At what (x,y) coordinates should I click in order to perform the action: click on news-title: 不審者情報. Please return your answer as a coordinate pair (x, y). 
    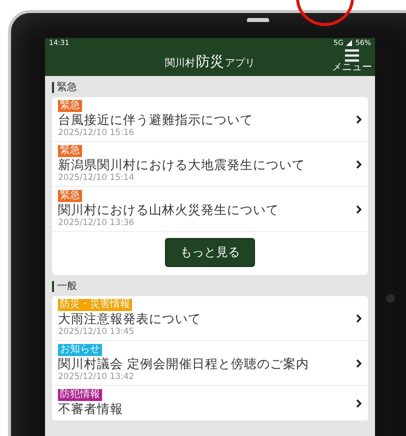
    Looking at the image, I should click on (90, 409).